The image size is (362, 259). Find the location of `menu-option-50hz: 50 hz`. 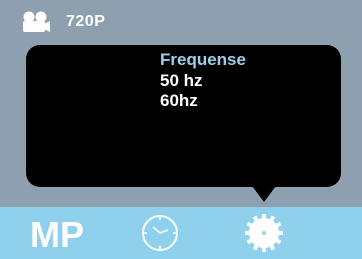

menu-option-50hz: 50 hz is located at coordinates (203, 81).